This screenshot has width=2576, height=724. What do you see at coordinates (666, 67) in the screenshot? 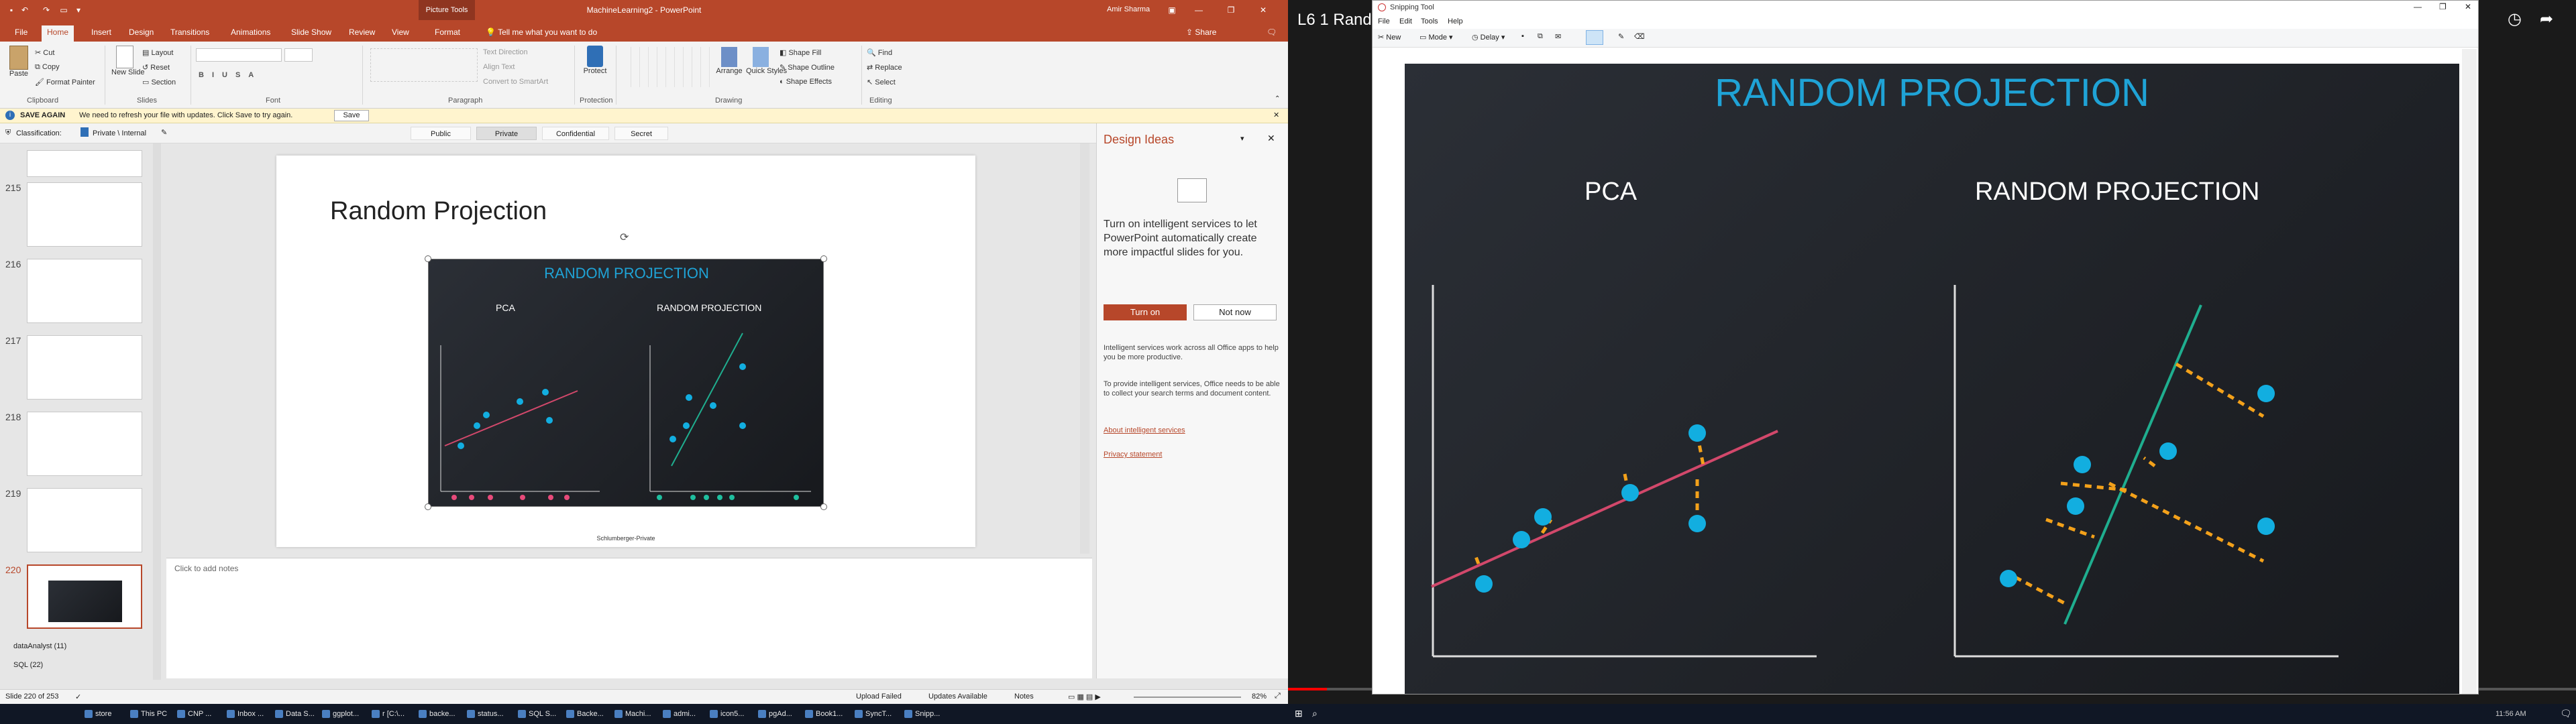
I see `shapes-gallery` at bounding box center [666, 67].